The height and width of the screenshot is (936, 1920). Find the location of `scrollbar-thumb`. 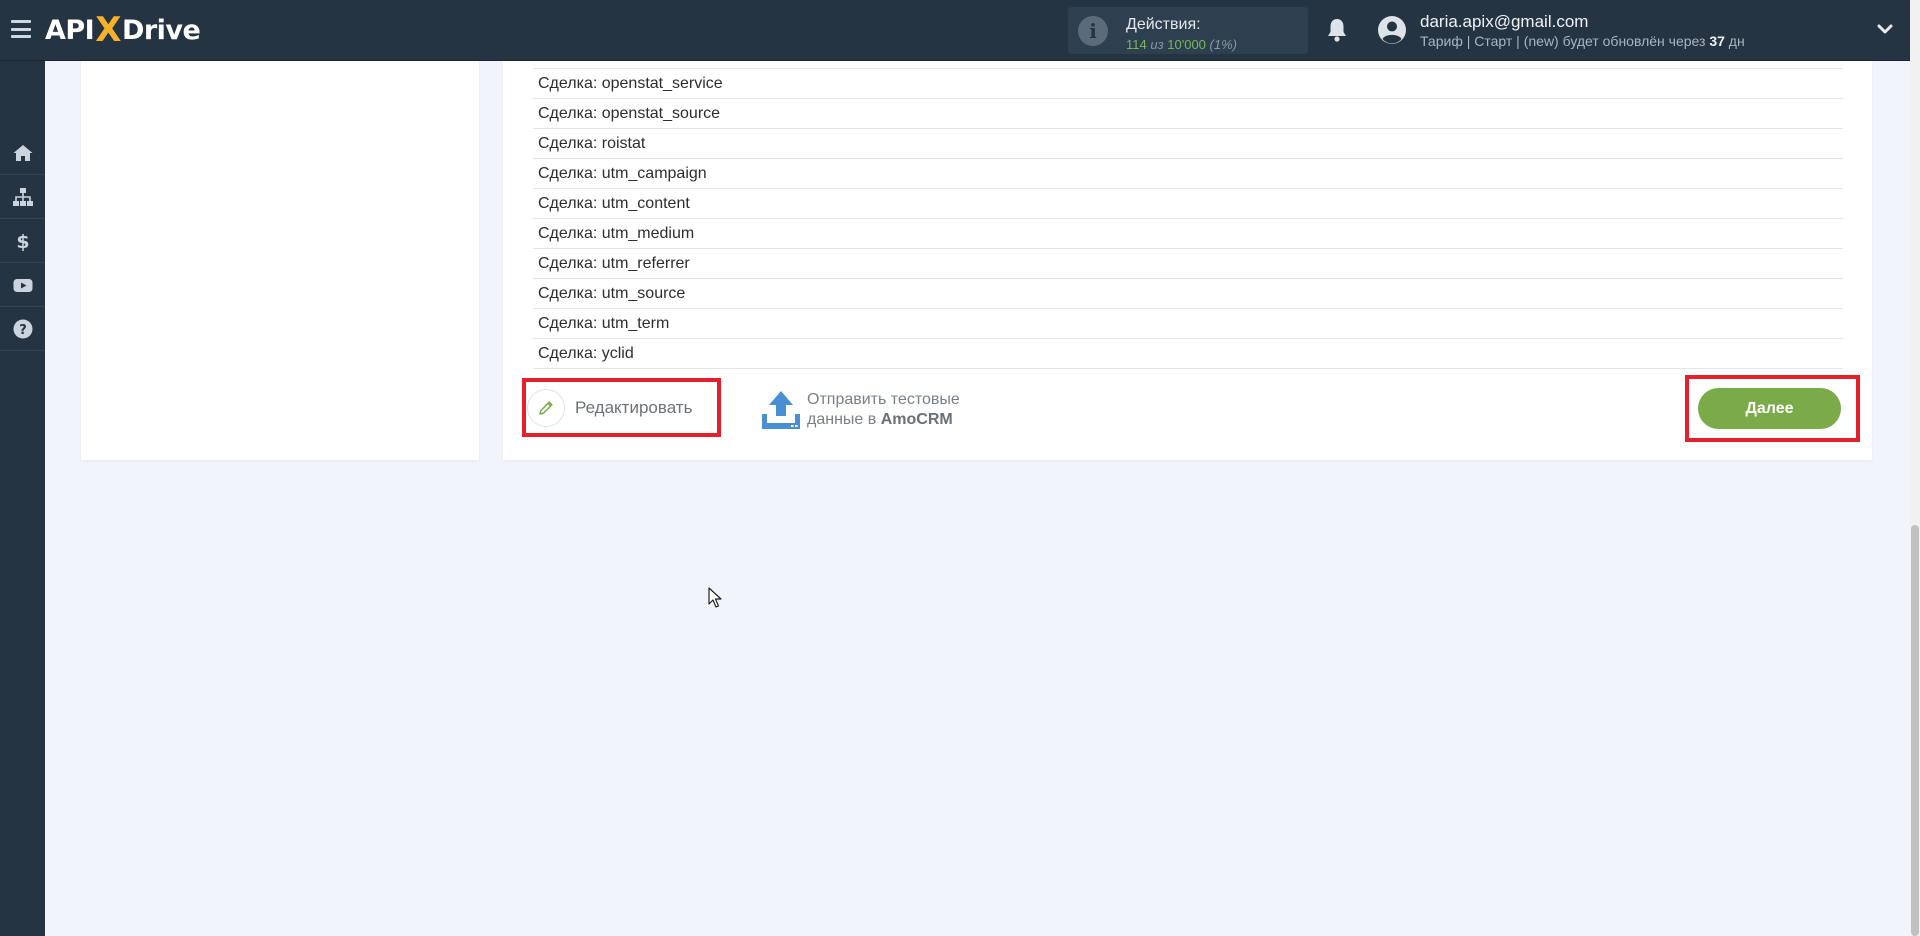

scrollbar-thumb is located at coordinates (1915, 730).